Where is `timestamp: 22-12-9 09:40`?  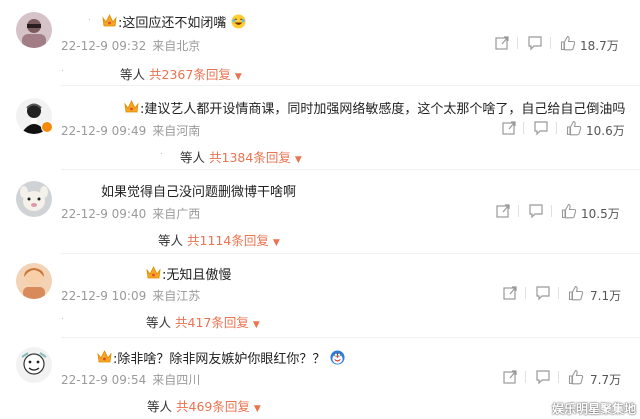 timestamp: 22-12-9 09:40 is located at coordinates (104, 214).